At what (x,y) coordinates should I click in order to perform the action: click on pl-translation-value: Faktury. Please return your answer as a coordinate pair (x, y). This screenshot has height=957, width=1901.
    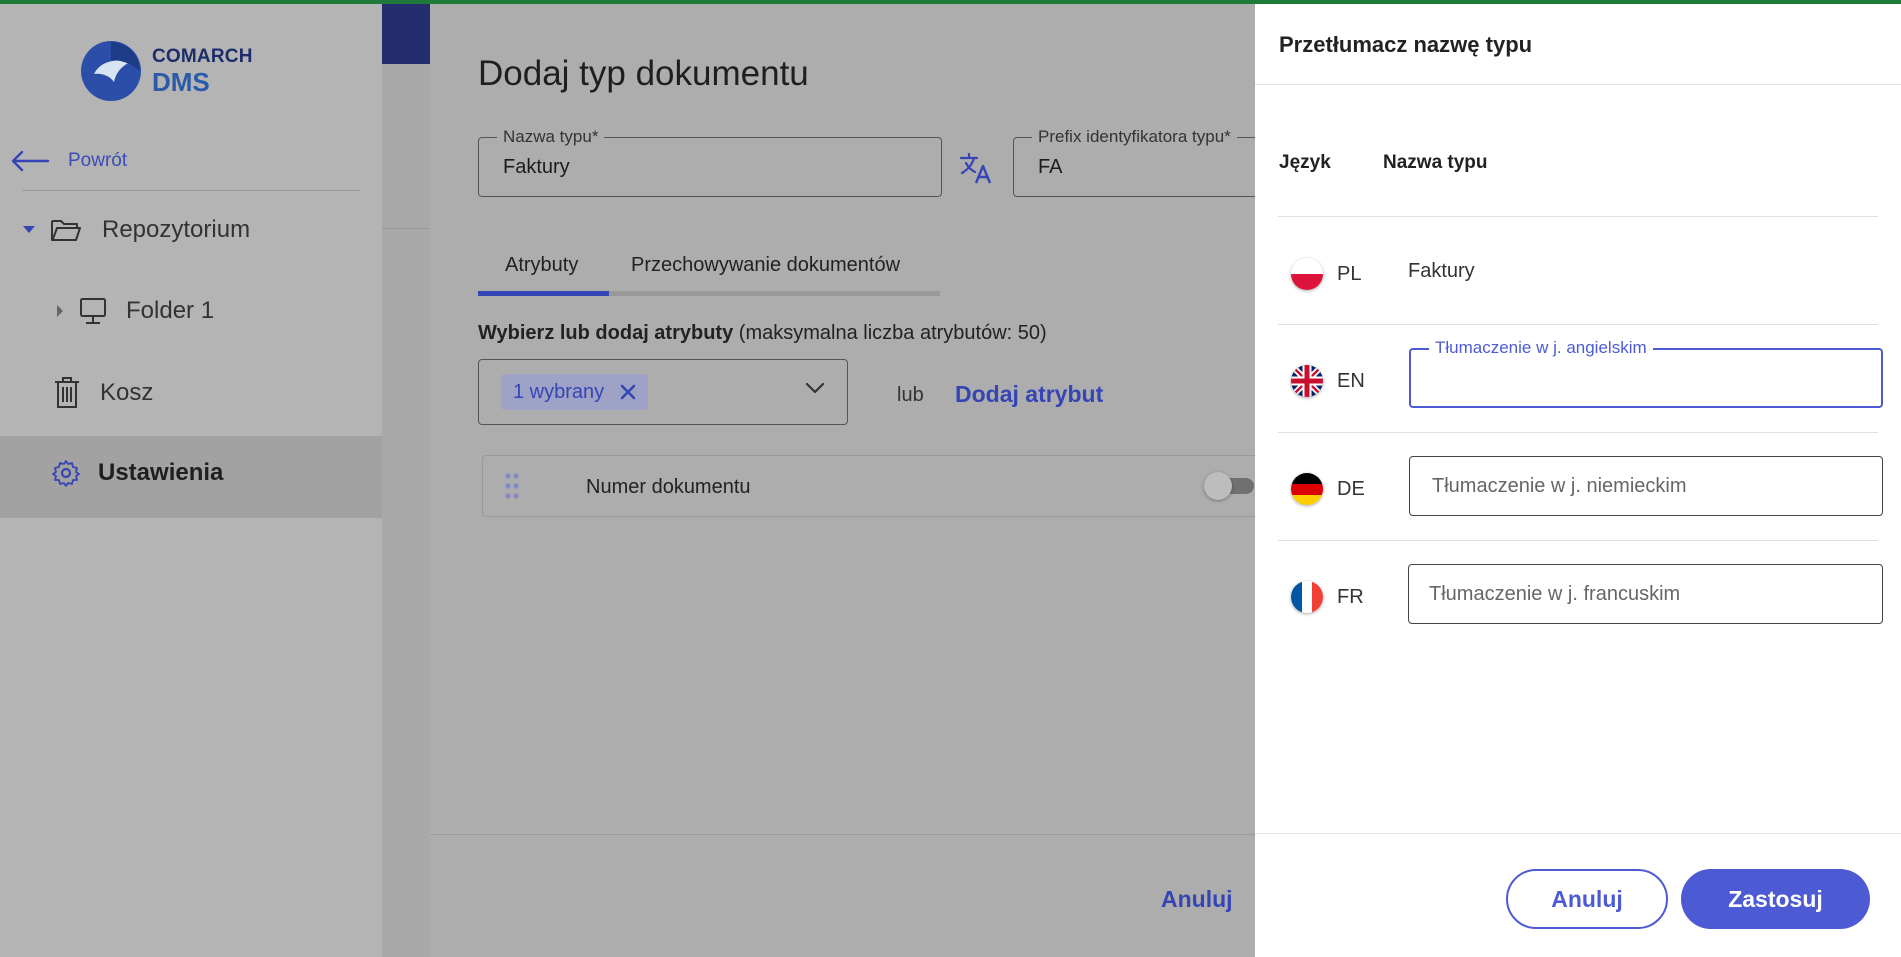
    Looking at the image, I should click on (1441, 271).